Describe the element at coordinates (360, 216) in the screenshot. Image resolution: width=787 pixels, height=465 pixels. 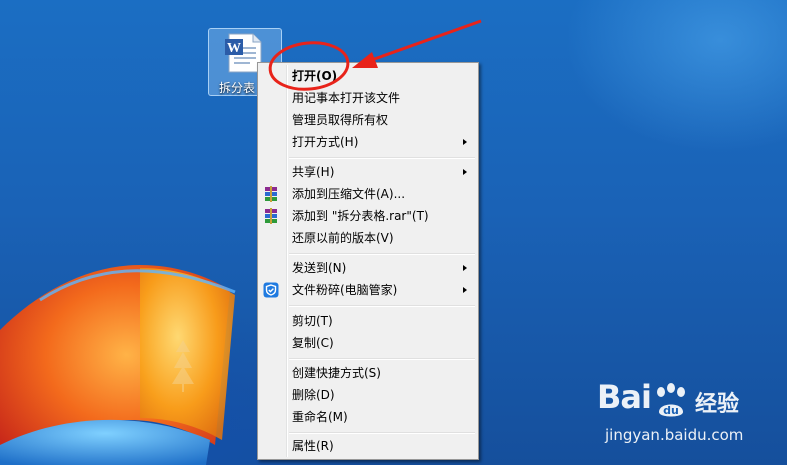
I see `menu-item-label: 添加到 "拆分表格.rar"(T)` at that location.